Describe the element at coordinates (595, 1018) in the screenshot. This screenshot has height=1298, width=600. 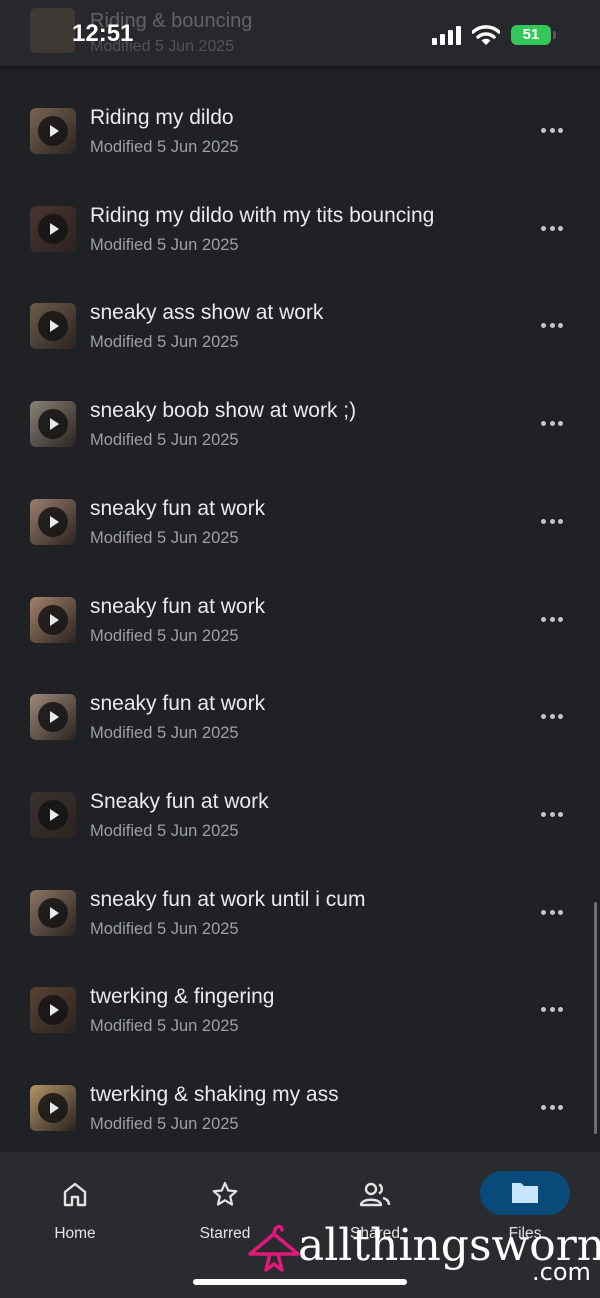
I see `scrollbar` at that location.